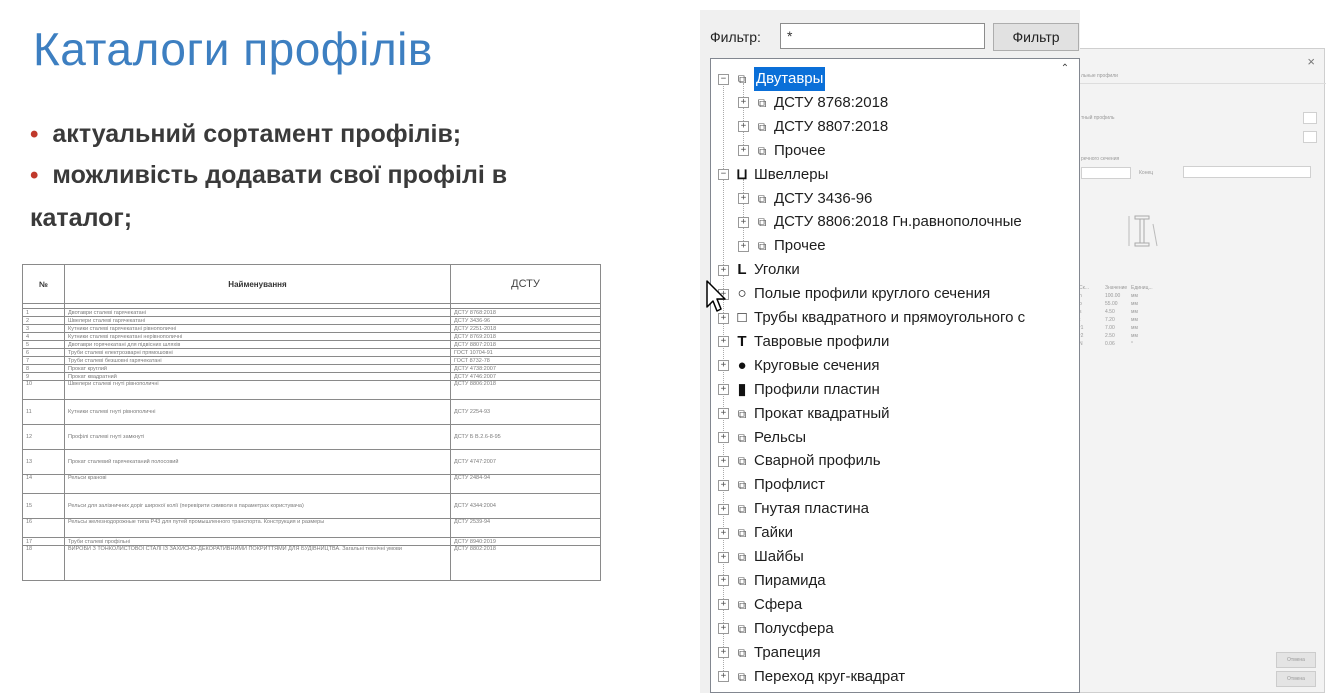 This screenshot has width=1335, height=693. I want to click on tree-item: + ⧉ Шайбы, so click(761, 557).